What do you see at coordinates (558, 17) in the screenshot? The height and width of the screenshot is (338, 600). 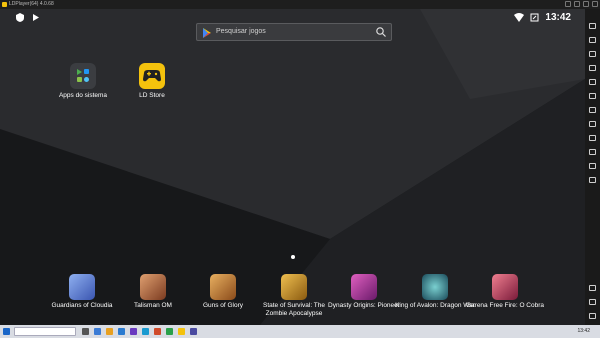 I see `status-time: 13:42` at bounding box center [558, 17].